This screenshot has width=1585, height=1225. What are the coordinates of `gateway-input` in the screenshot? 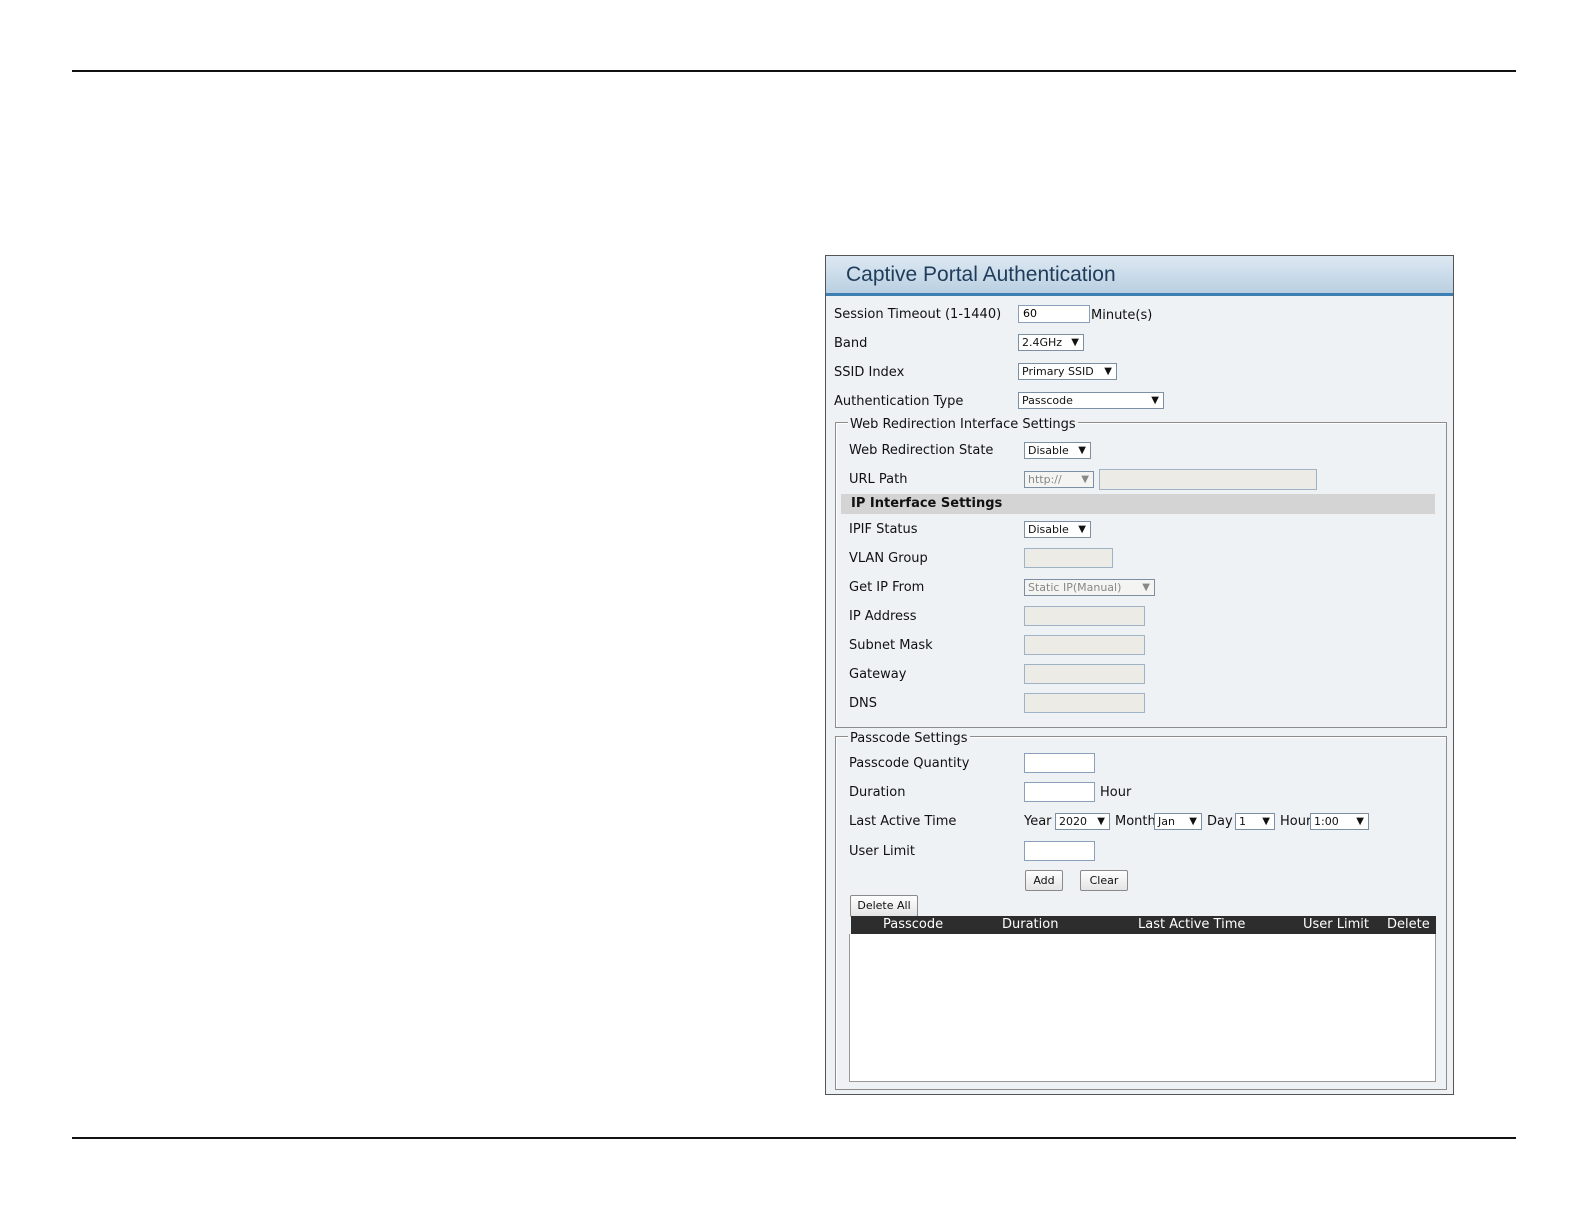 It's located at (1084, 674).